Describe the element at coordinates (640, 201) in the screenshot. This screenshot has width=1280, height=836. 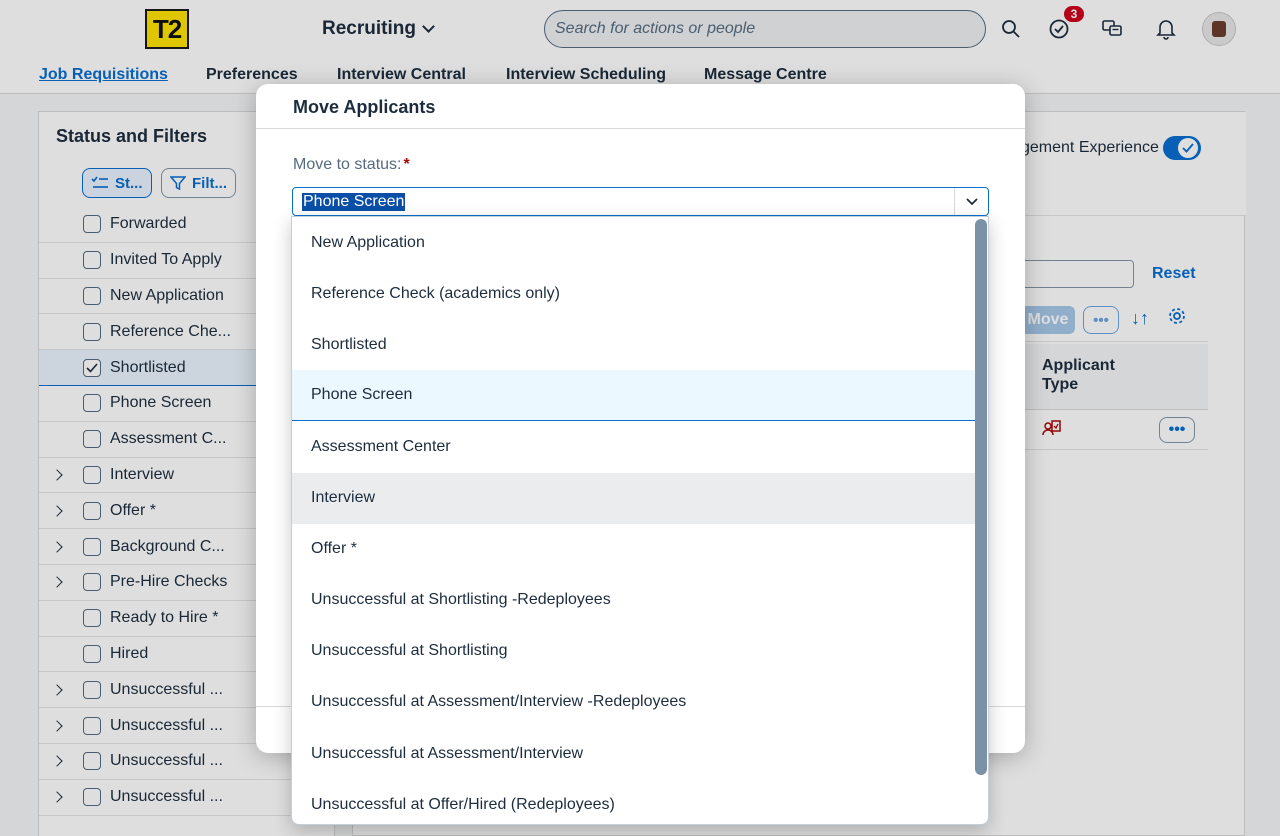
I see `status-combobox: Phone Screen` at that location.